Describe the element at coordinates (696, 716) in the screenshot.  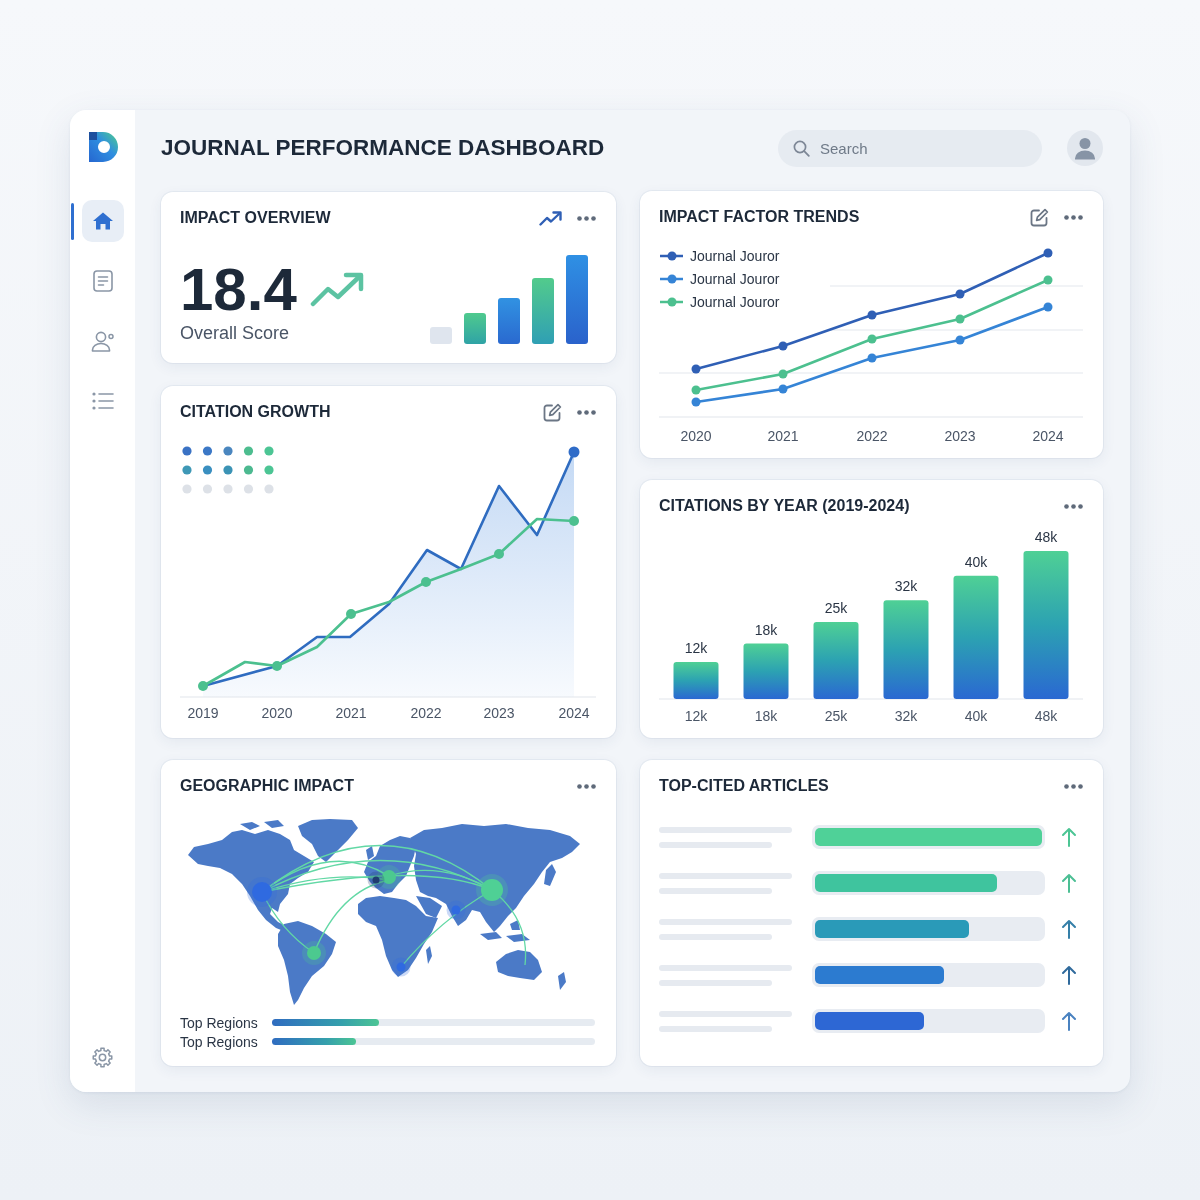
I see `axis-label: 12k` at that location.